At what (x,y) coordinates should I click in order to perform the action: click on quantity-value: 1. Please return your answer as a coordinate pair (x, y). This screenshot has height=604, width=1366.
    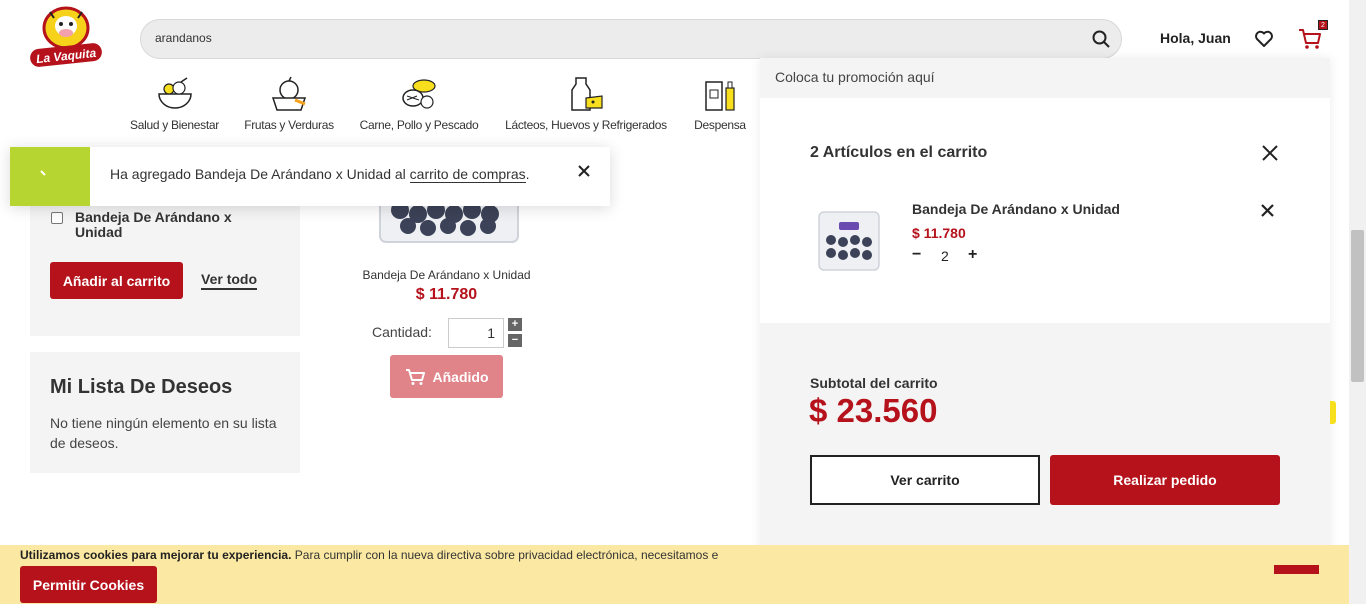
    Looking at the image, I should click on (491, 333).